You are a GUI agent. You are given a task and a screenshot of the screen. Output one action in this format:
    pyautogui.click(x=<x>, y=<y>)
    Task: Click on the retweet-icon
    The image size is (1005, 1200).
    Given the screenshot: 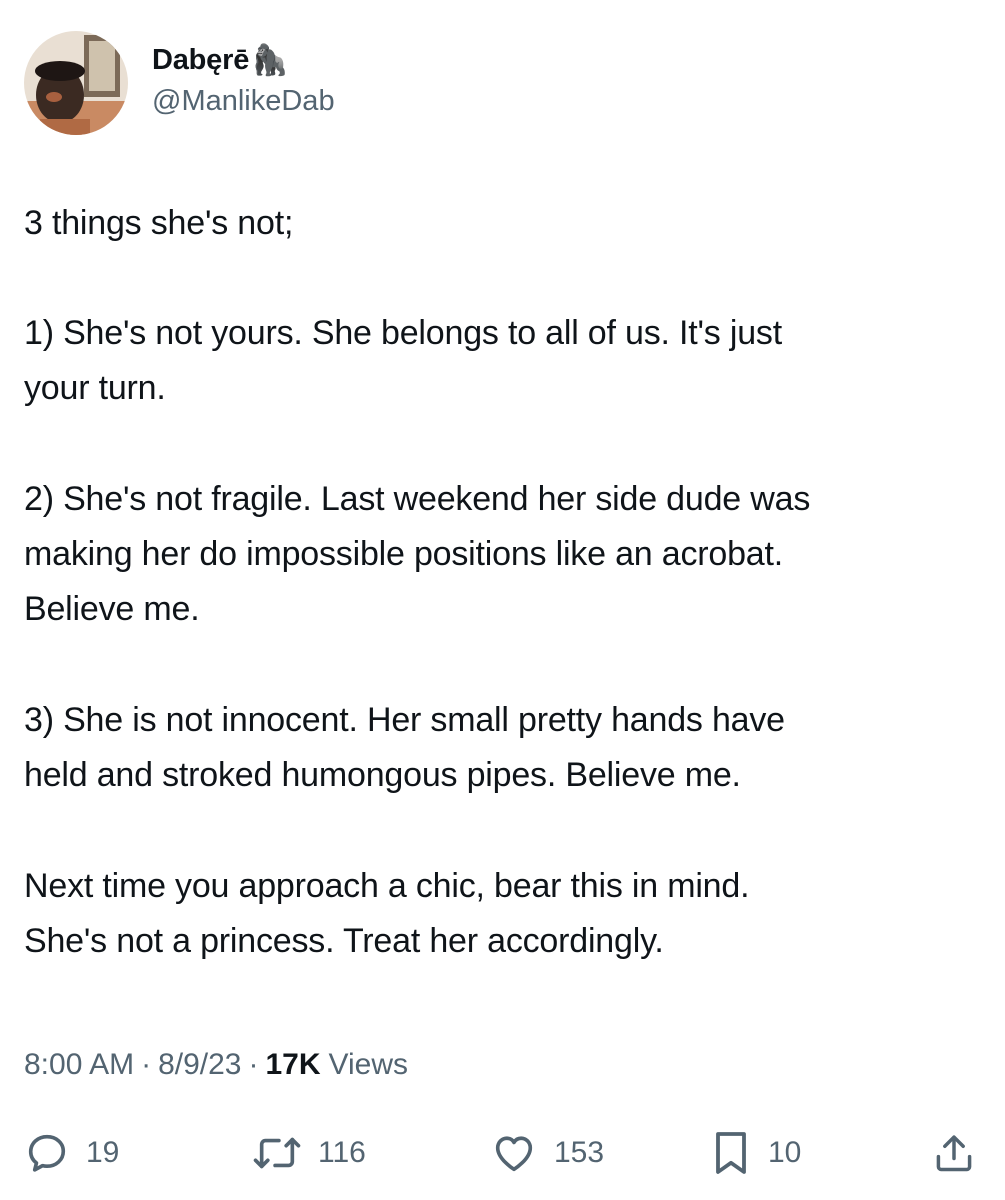 What is the action you would take?
    pyautogui.click(x=277, y=1153)
    